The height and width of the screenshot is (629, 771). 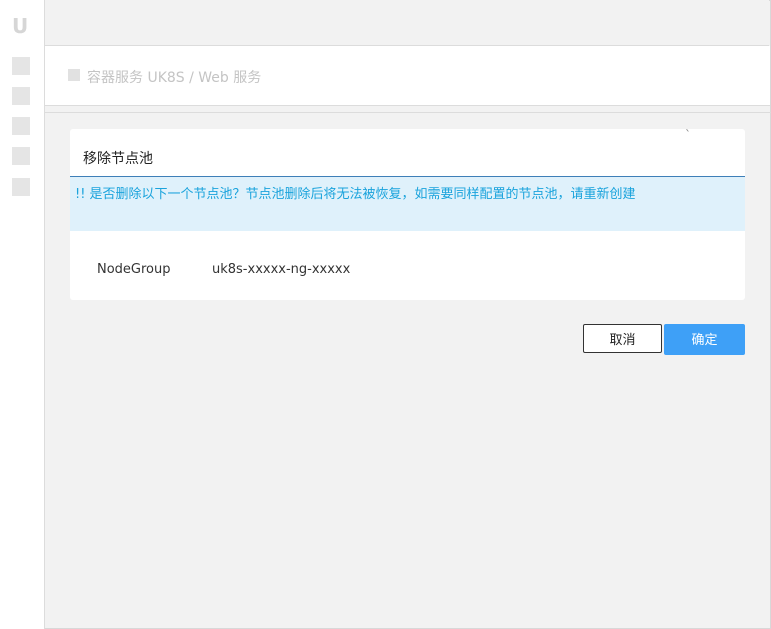 I want to click on service-icon, so click(x=74, y=75).